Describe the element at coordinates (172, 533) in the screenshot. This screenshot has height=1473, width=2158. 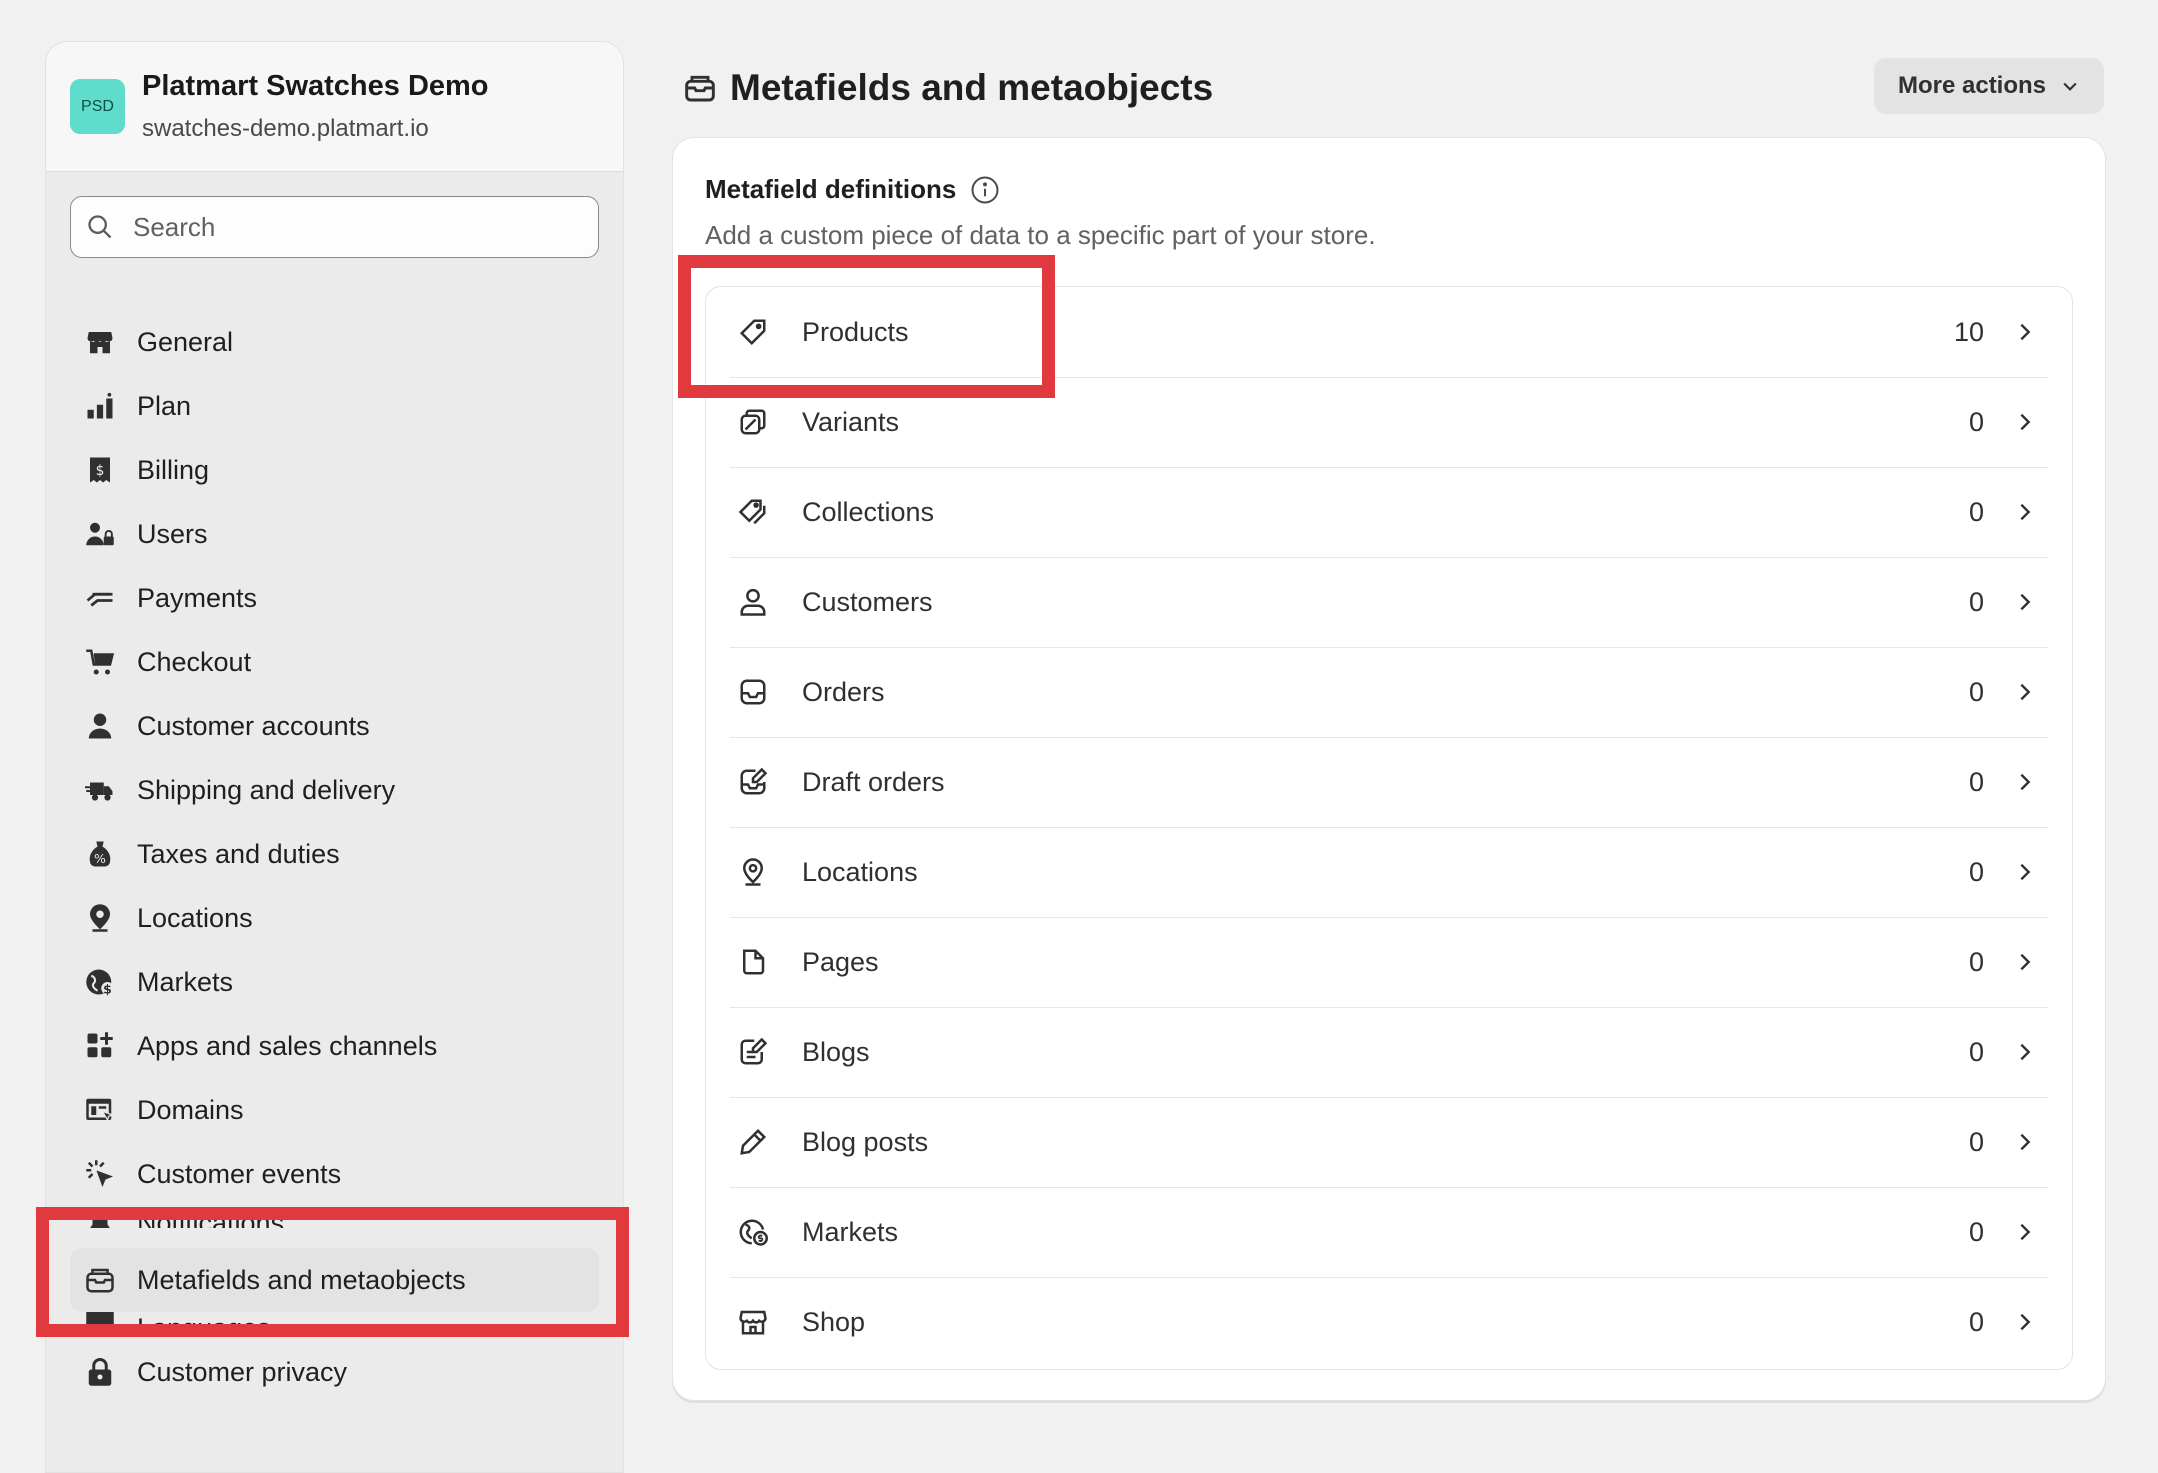
I see `sidebar-item-label: Users` at that location.